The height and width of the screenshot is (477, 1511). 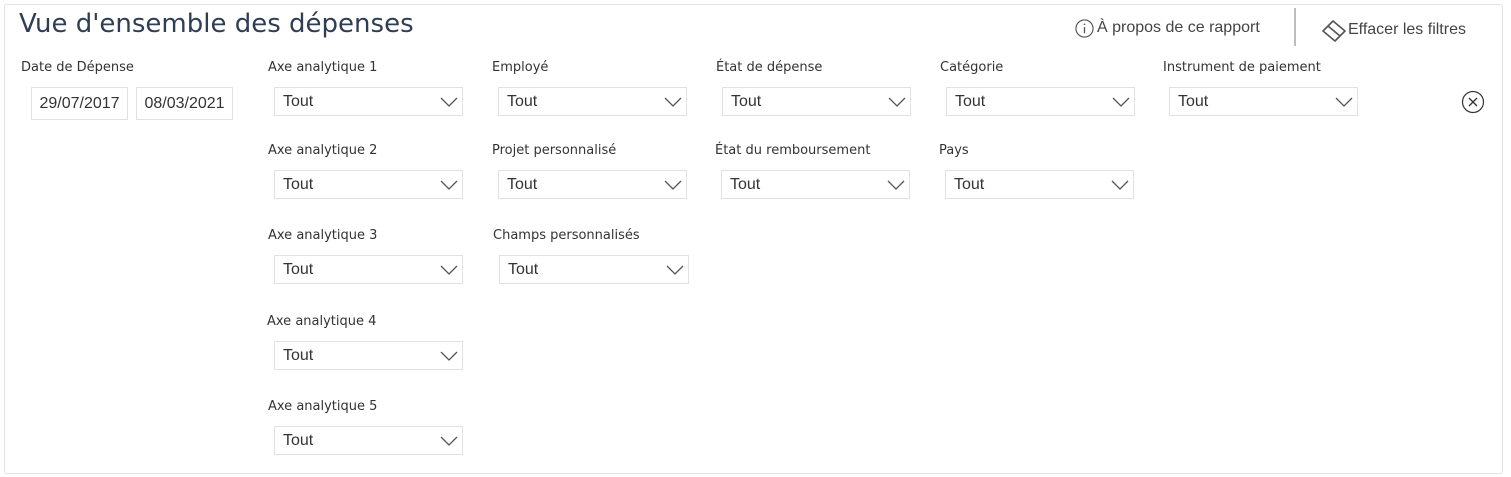 I want to click on etat-remb-label: État du remboursement, so click(x=793, y=150).